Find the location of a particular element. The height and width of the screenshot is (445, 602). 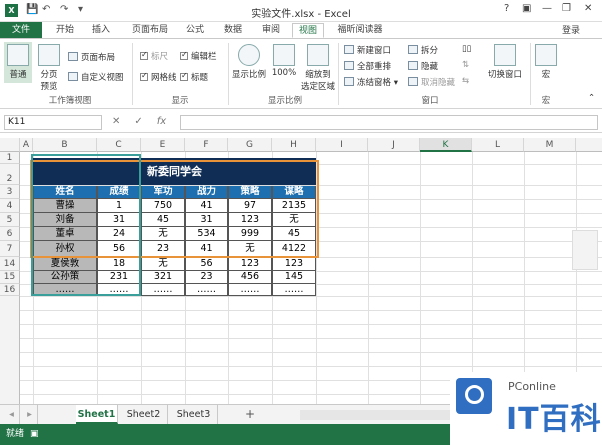

col-header-j: J is located at coordinates (394, 145).